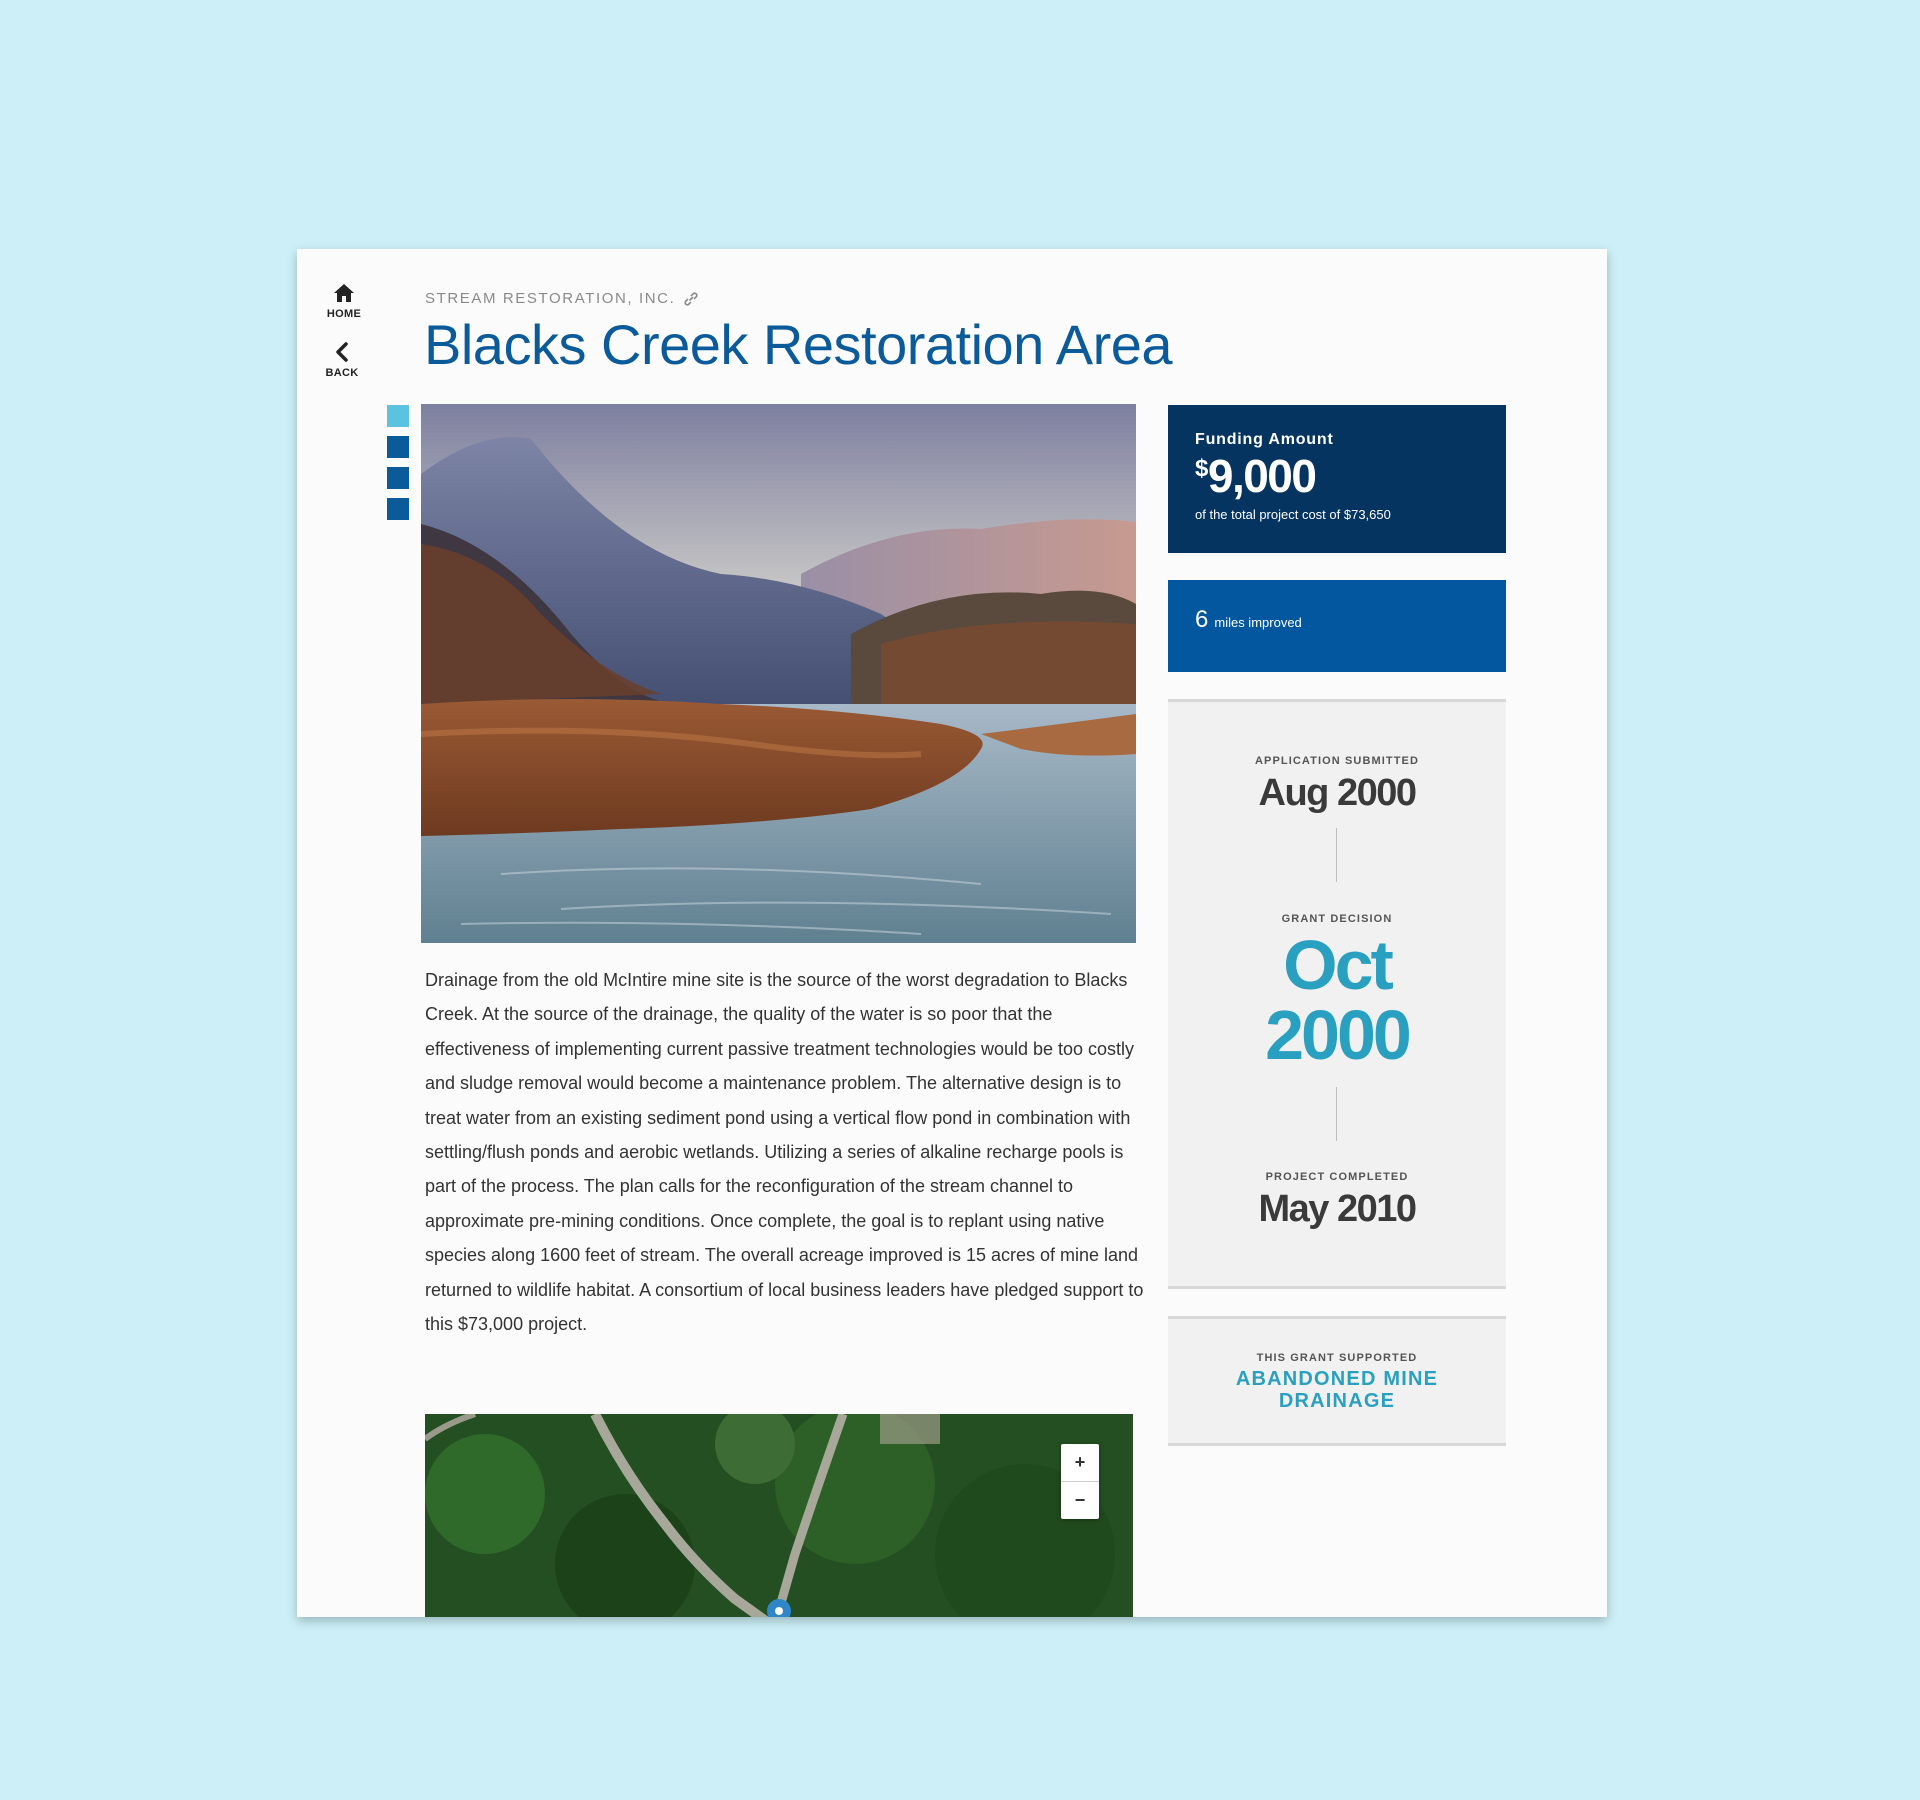  I want to click on slide-indicators, so click(398, 467).